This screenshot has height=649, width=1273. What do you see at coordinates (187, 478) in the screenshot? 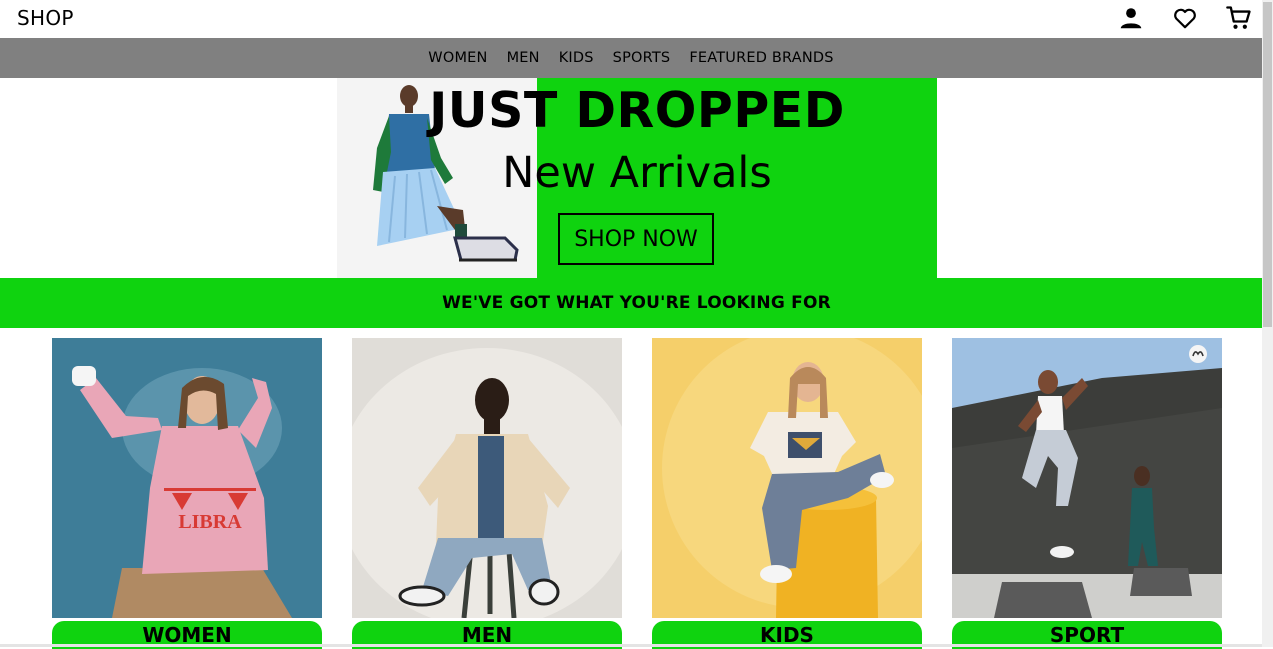
I see `women-category-image: LIBRA` at bounding box center [187, 478].